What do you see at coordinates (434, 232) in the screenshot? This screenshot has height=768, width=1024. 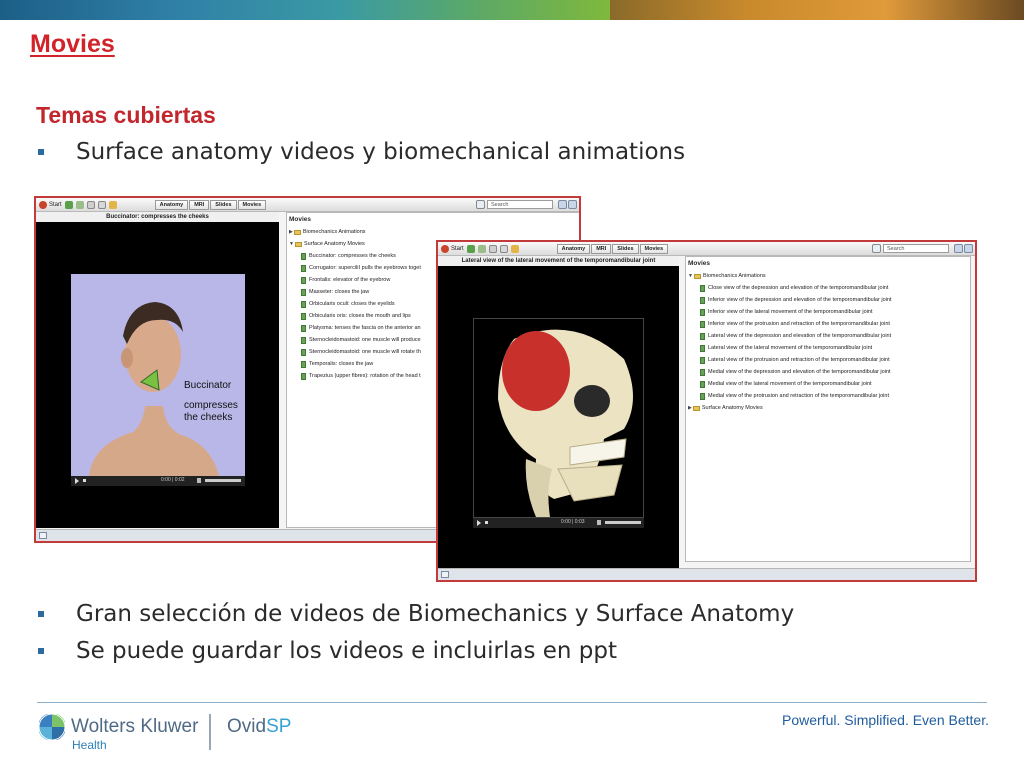 I see `tree-folder-biomechanics: ▶ Biomechanics Animations` at bounding box center [434, 232].